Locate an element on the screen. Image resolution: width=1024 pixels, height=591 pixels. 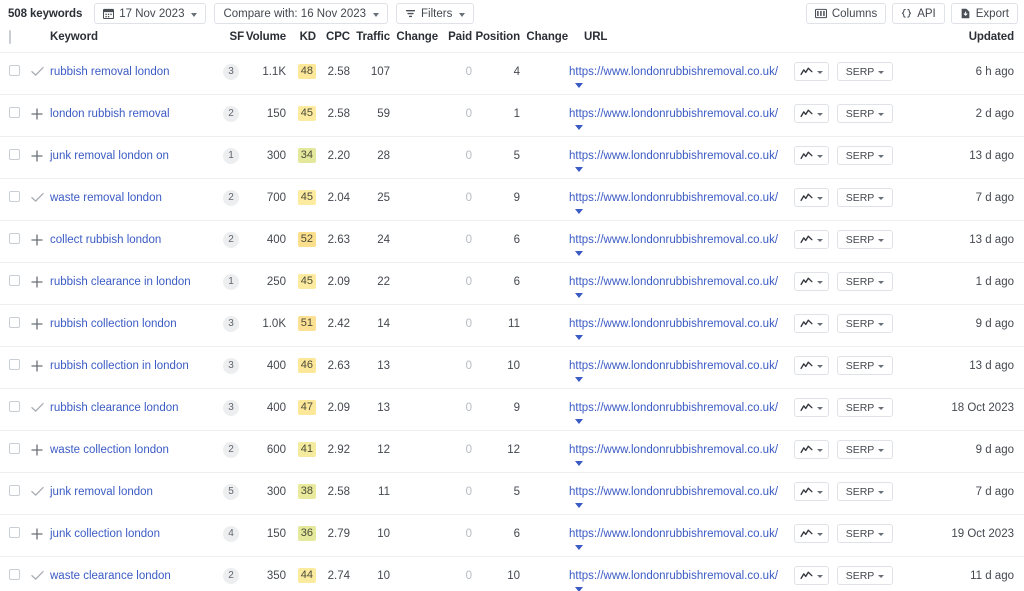
keyword-link: rubbish clearance in london is located at coordinates (122, 276).